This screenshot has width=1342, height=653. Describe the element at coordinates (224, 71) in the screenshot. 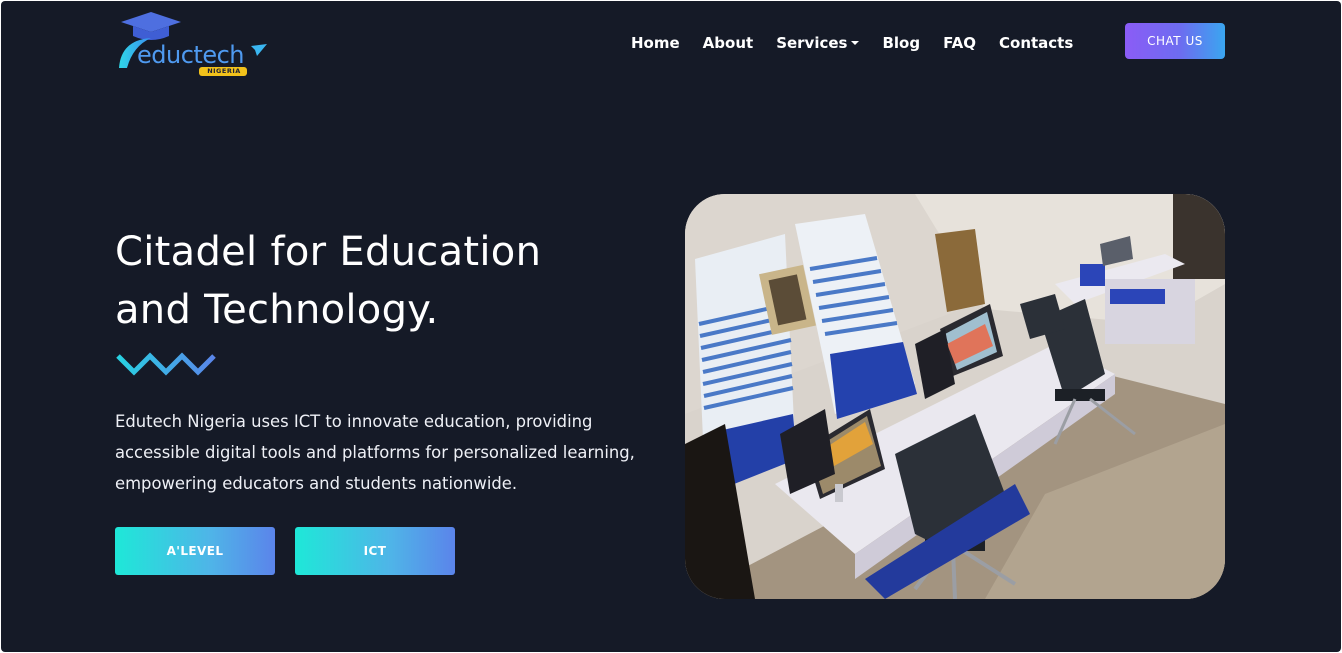

I see `logo-subtext: NIGERIA` at that location.